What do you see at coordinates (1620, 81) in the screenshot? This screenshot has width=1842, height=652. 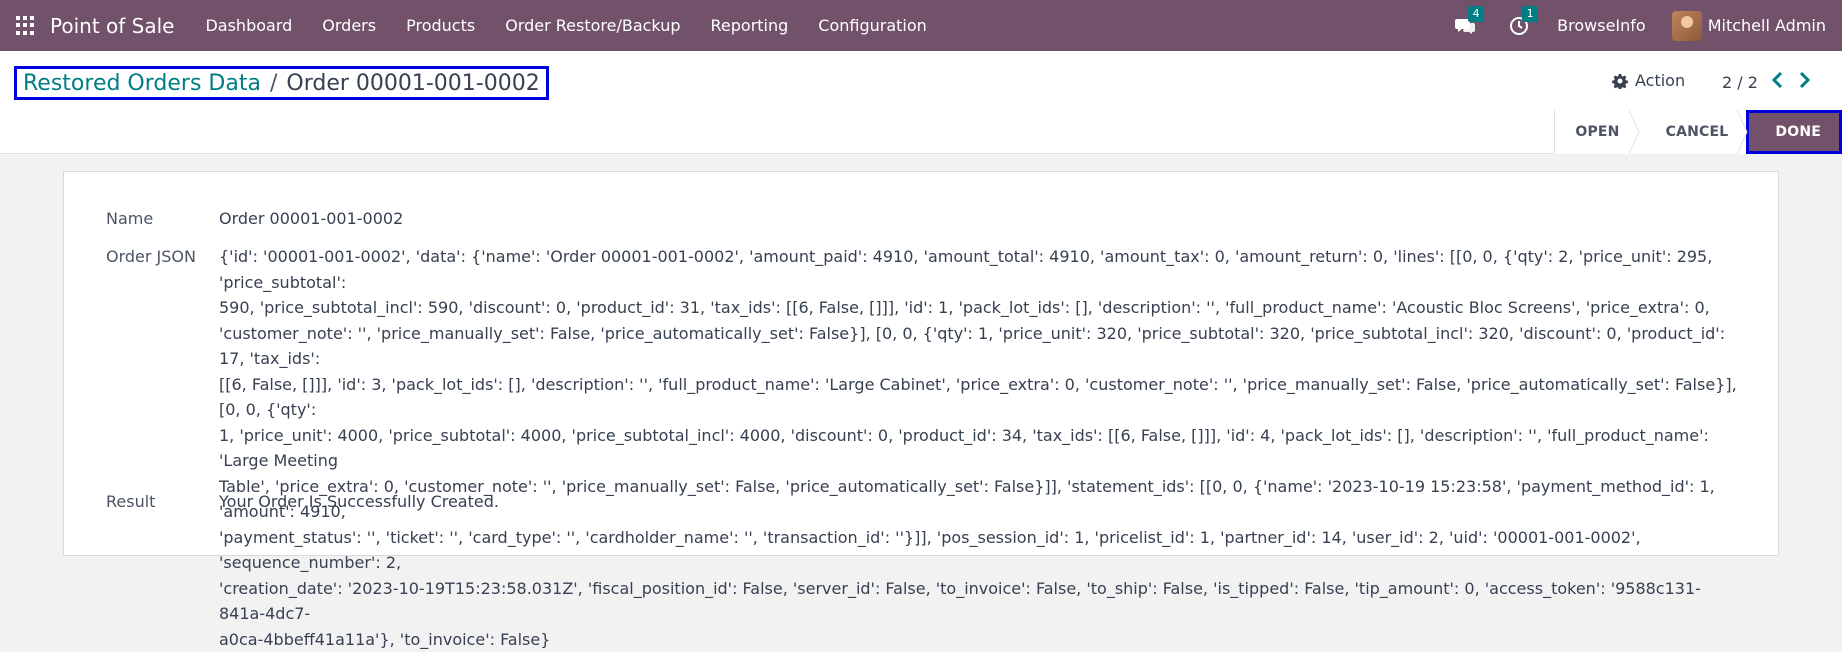 I see `gear-icon` at bounding box center [1620, 81].